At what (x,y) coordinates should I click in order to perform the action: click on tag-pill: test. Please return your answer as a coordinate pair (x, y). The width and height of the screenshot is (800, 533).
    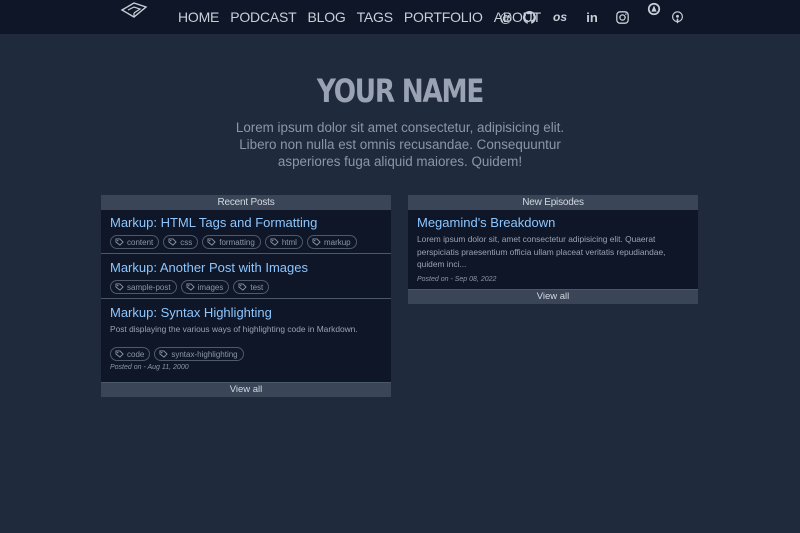
    Looking at the image, I should click on (251, 287).